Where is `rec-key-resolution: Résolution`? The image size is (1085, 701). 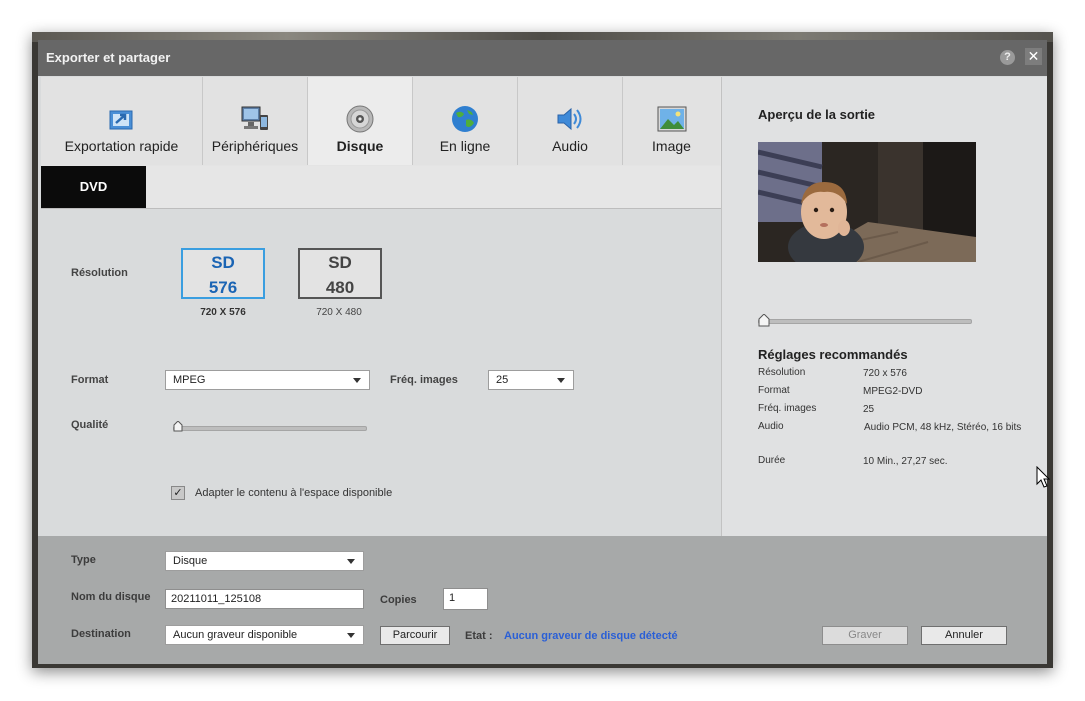 rec-key-resolution: Résolution is located at coordinates (782, 372).